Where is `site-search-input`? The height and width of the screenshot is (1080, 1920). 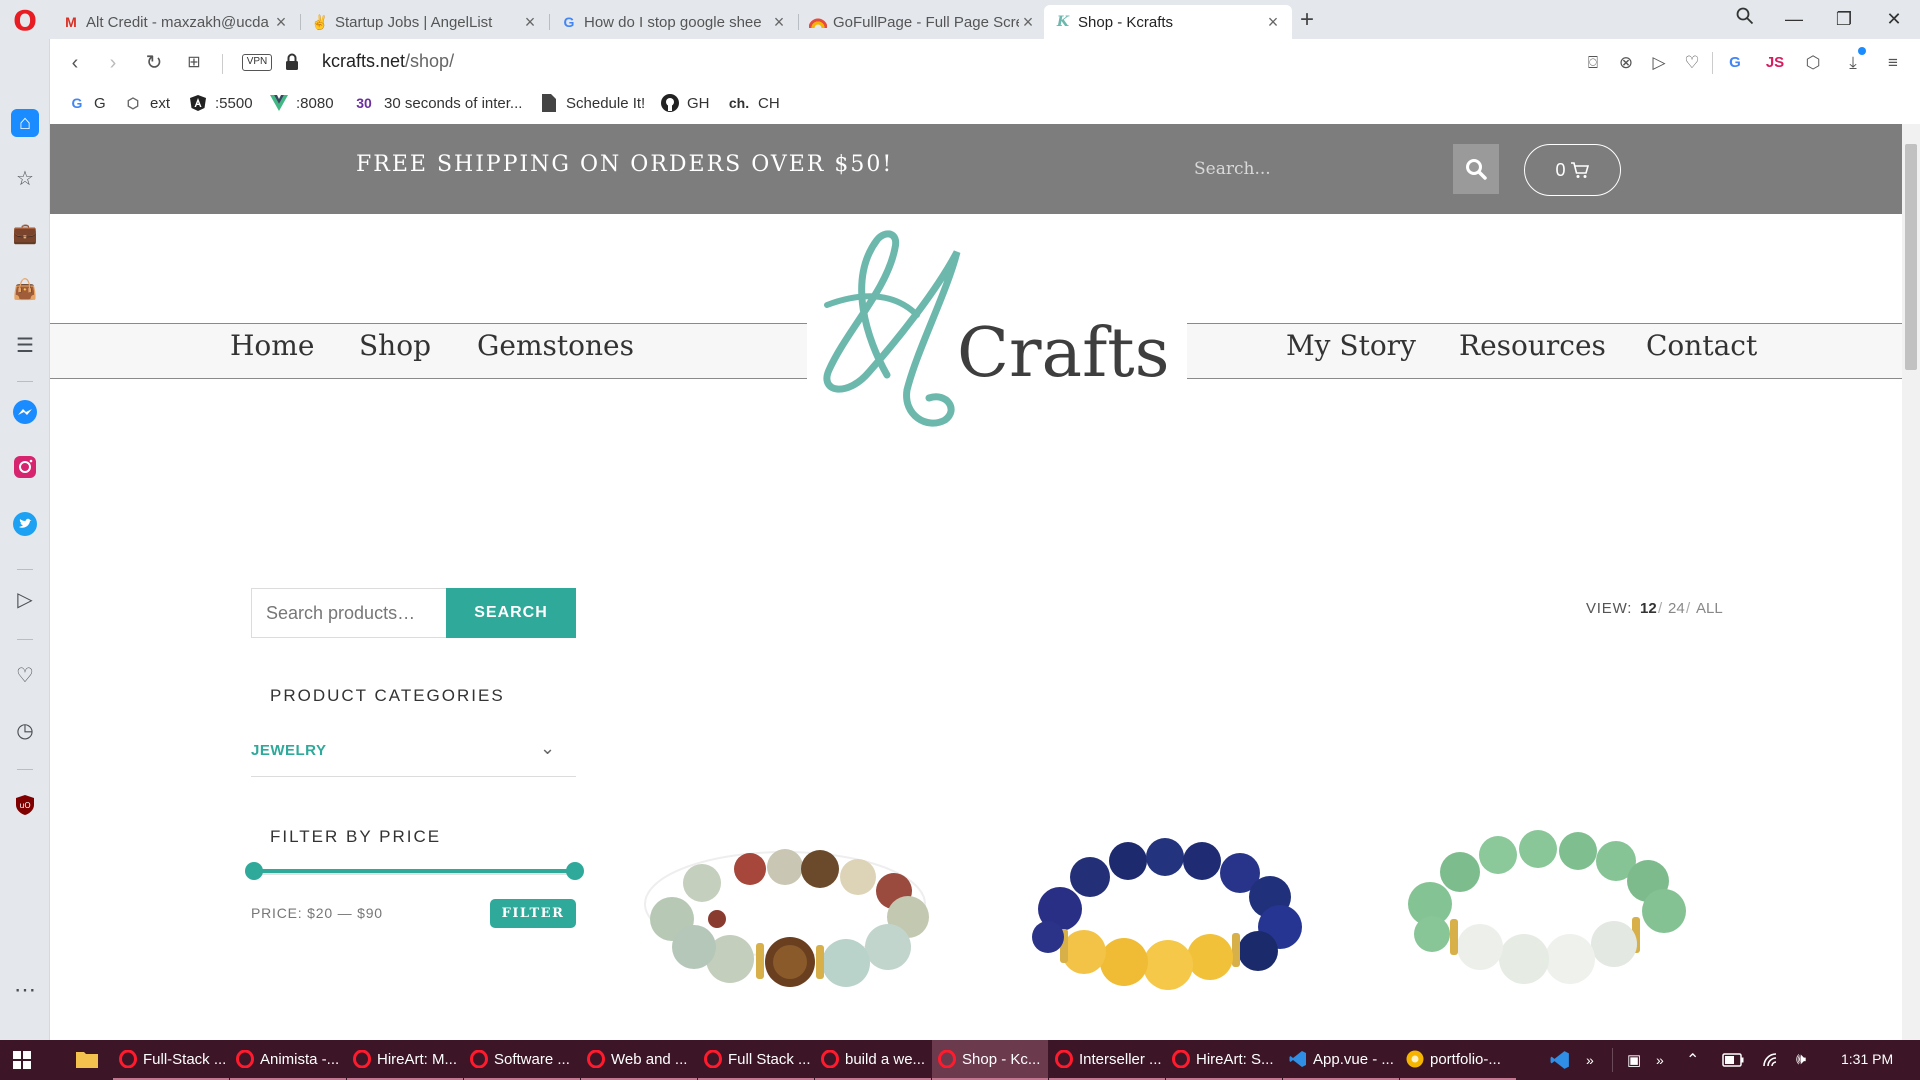
site-search-input is located at coordinates (1305, 169).